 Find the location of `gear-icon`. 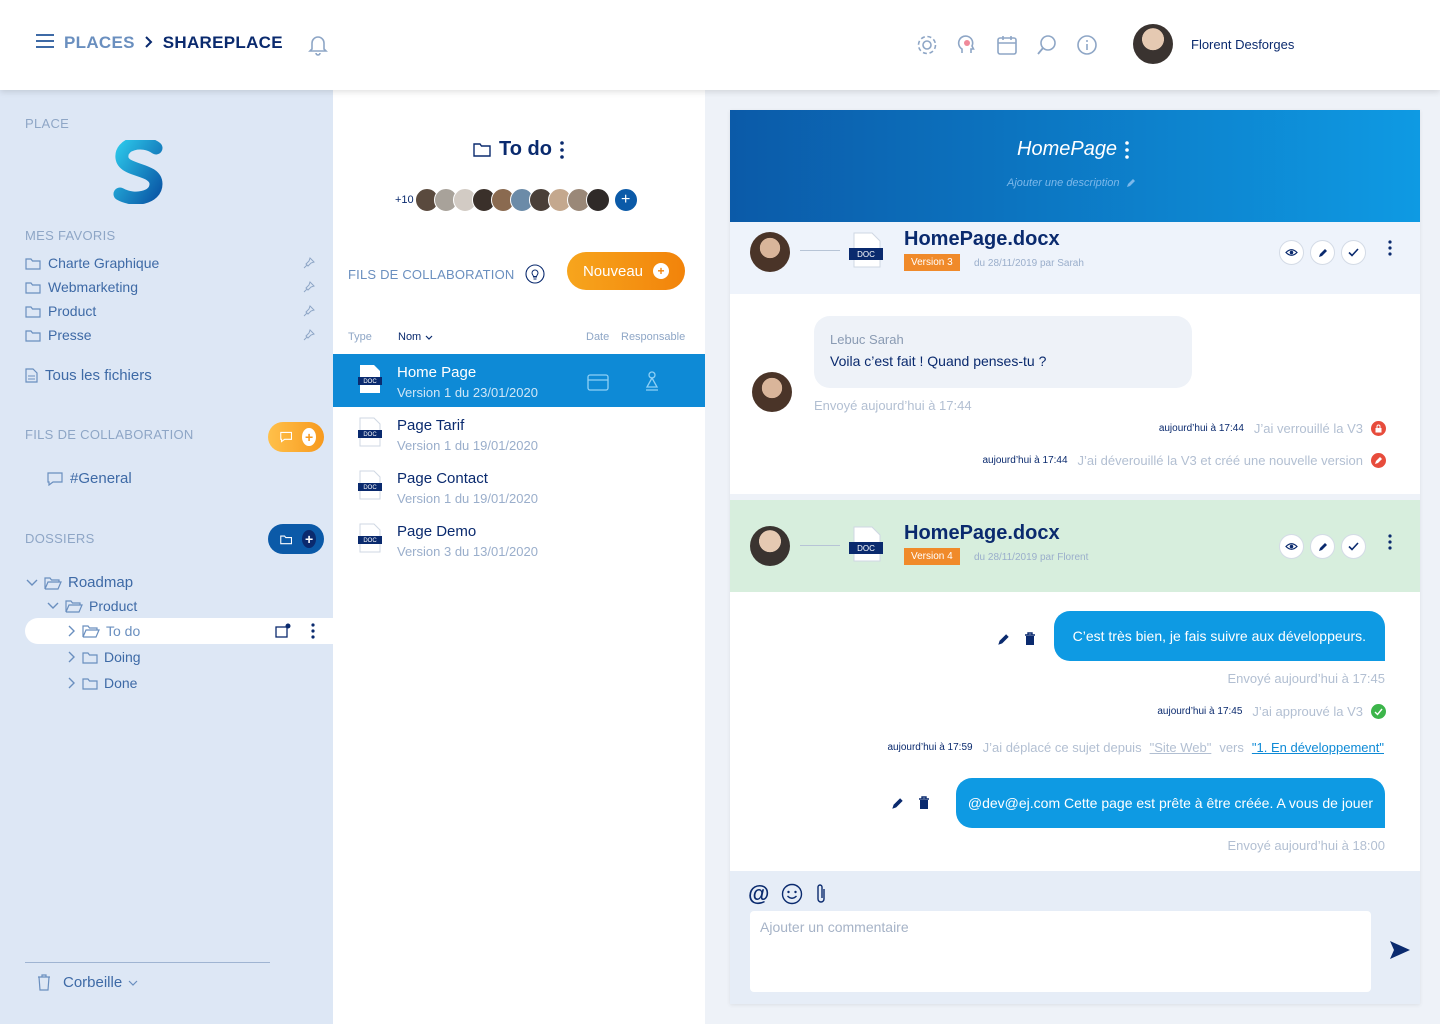

gear-icon is located at coordinates (927, 45).